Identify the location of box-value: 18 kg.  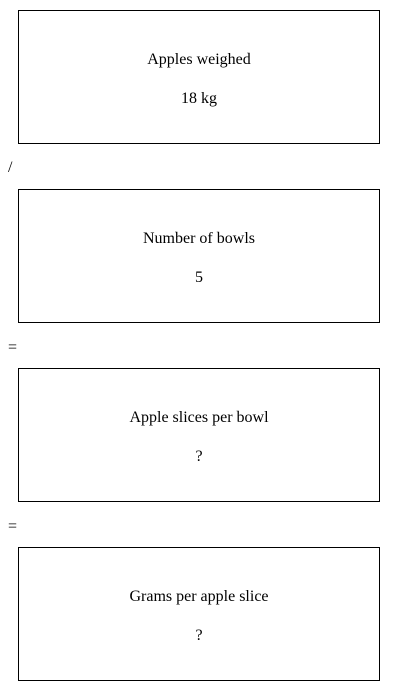
(199, 98).